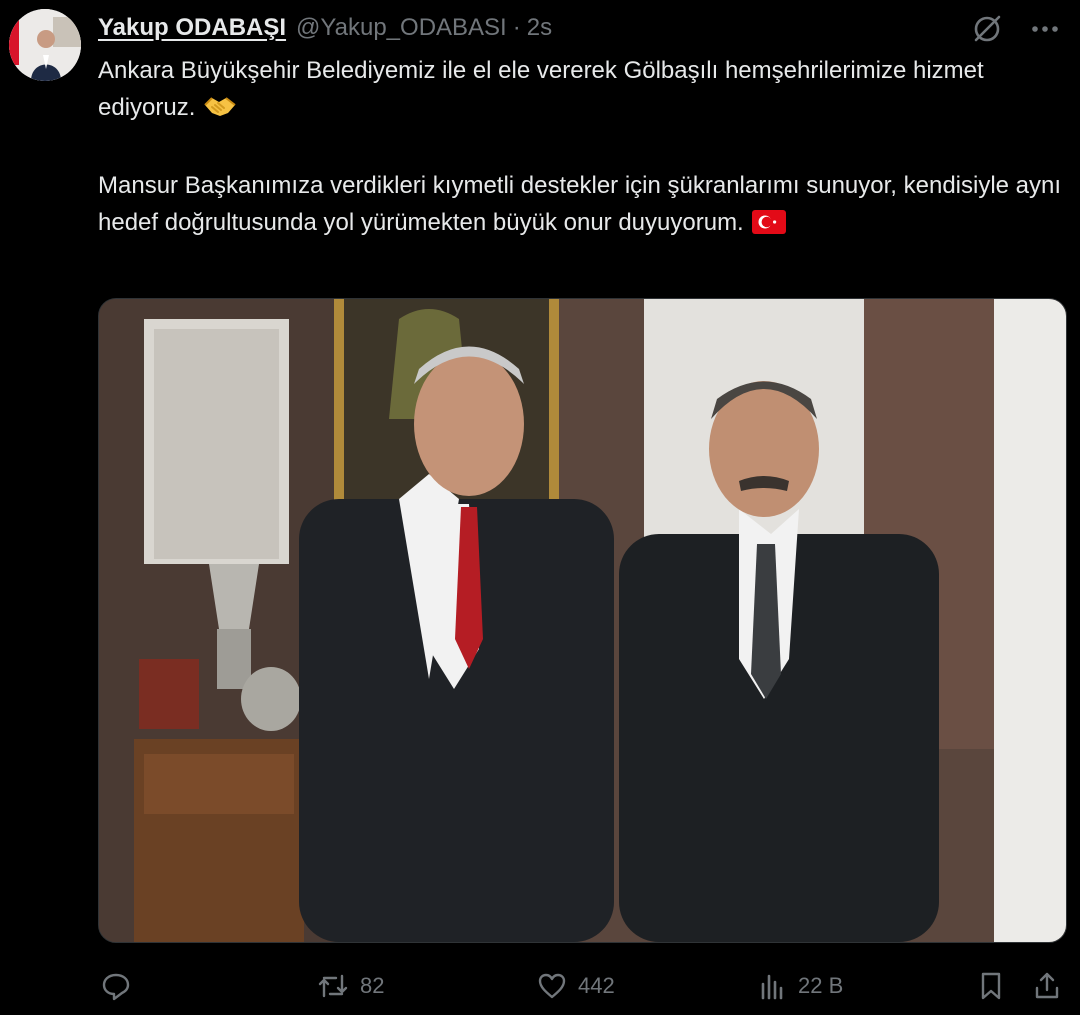 The height and width of the screenshot is (1015, 1080). I want to click on views-button: 22 B, so click(800, 986).